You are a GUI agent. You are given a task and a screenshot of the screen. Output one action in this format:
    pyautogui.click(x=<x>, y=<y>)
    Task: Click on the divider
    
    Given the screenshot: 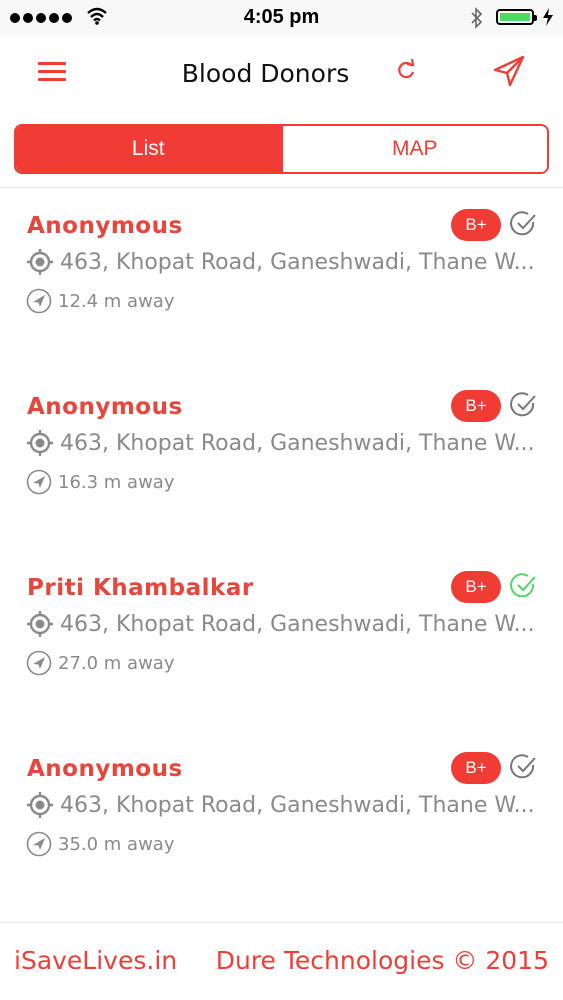 What is the action you would take?
    pyautogui.click(x=281, y=922)
    